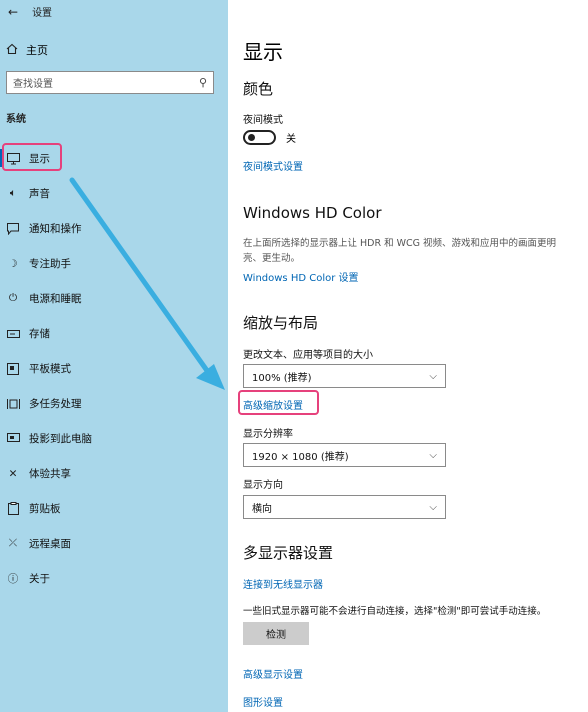 The height and width of the screenshot is (712, 588). What do you see at coordinates (114, 333) in the screenshot?
I see `sidebar-item-storage: 存储` at bounding box center [114, 333].